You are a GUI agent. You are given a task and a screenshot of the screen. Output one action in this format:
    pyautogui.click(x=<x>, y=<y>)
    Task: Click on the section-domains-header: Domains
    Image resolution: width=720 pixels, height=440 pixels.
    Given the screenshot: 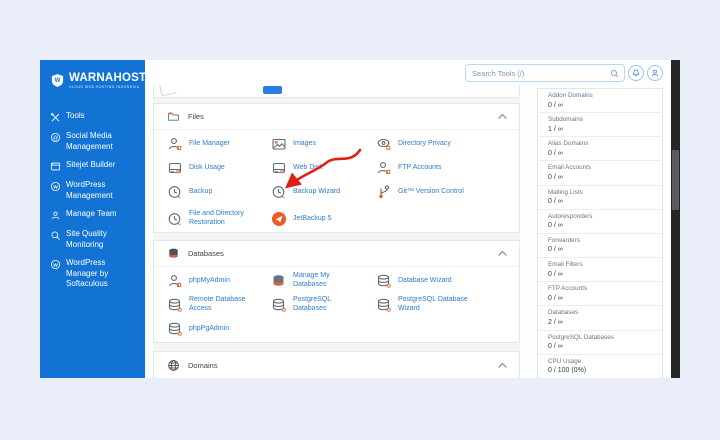 What is the action you would take?
    pyautogui.click(x=336, y=365)
    